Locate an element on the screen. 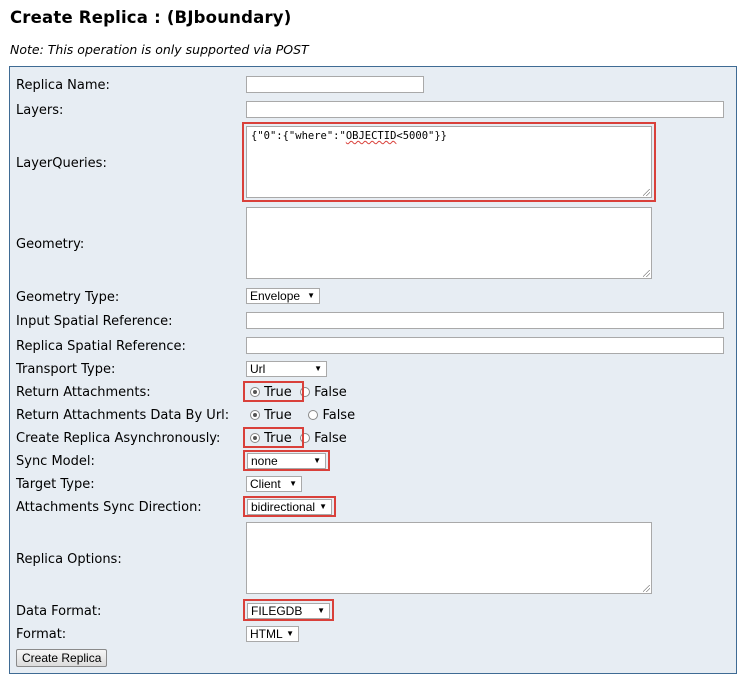 This screenshot has height=688, width=745. create-replica-button: Create Replica is located at coordinates (62, 658).